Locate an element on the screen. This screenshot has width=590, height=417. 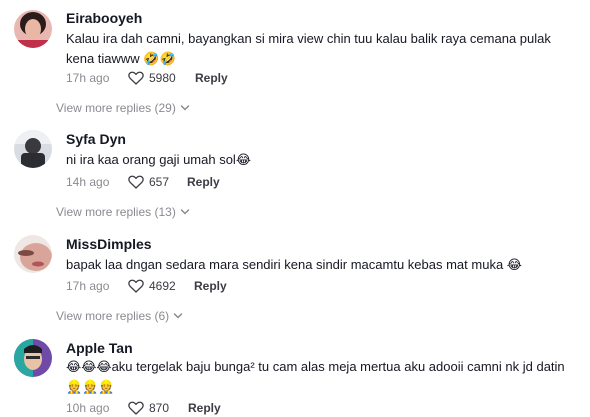
comment-username: Apple Tan is located at coordinates (99, 348).